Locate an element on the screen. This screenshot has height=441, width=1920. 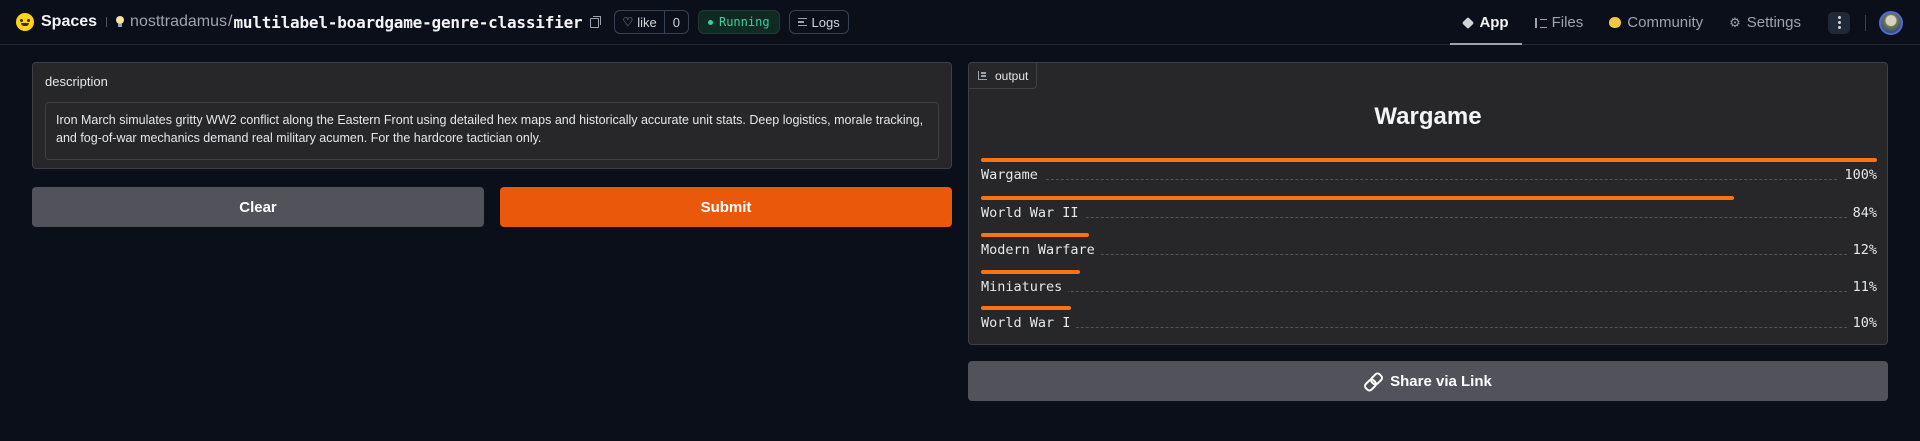
copy-icon is located at coordinates (596, 22).